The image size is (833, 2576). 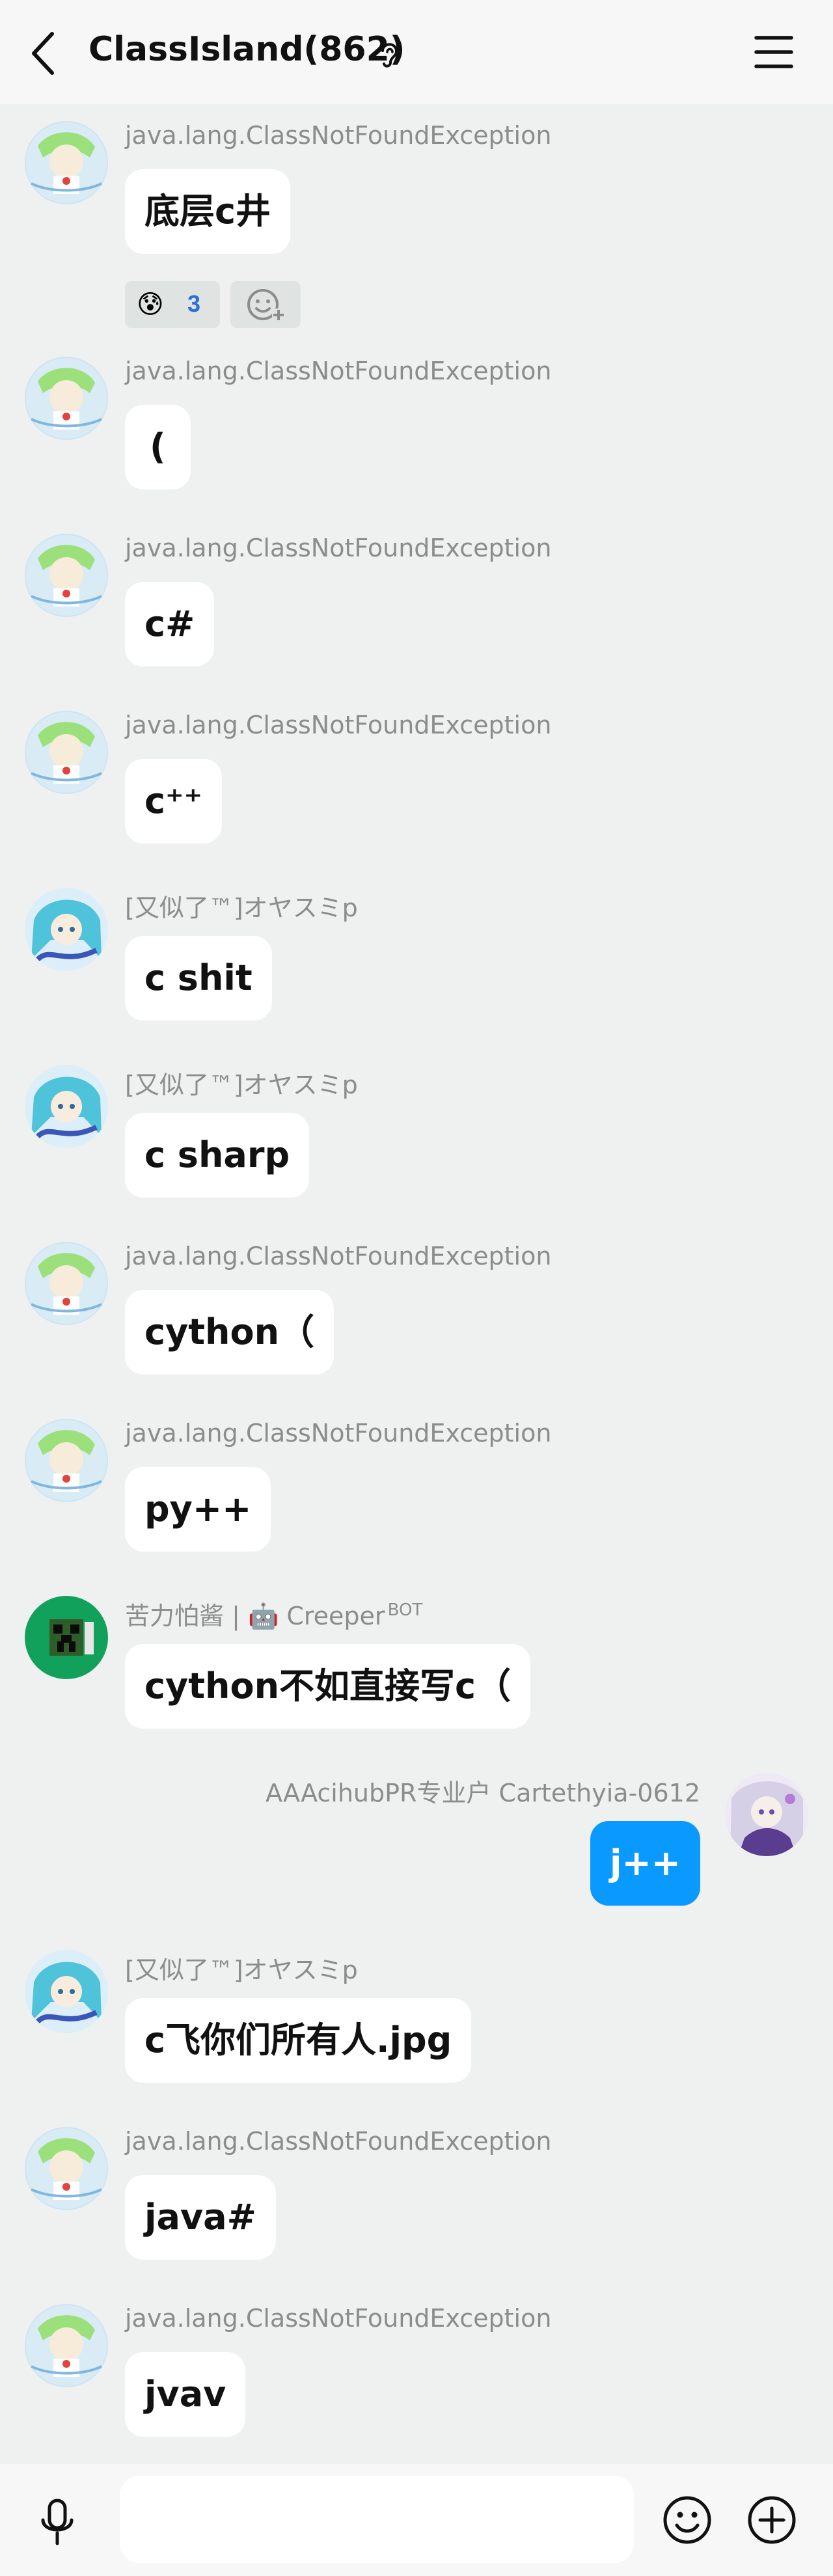 I want to click on bot-tag: BOT, so click(x=405, y=1611).